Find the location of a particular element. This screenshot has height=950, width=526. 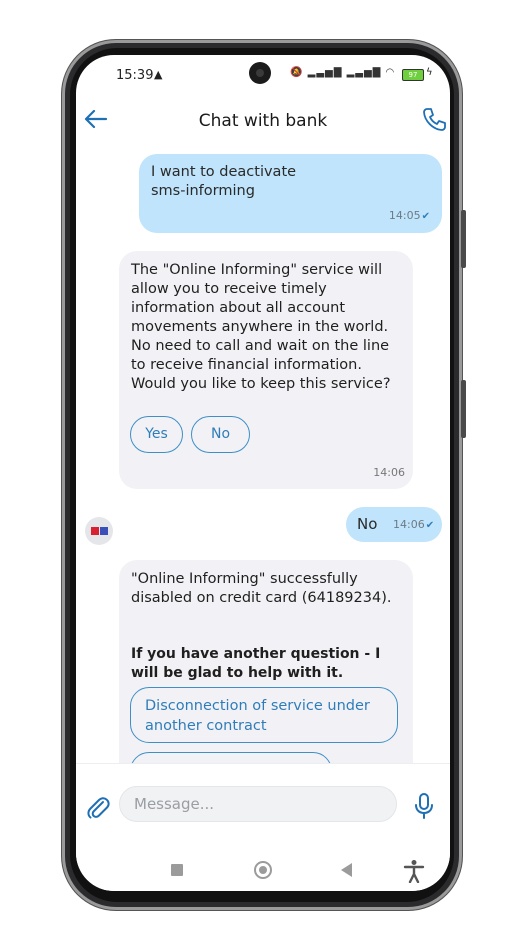

status-bar: 15:39 ▲ 🔕 ▂▃▅▇ ▂▃▅▇ ◠ 97 ϟ is located at coordinates (263, 76).